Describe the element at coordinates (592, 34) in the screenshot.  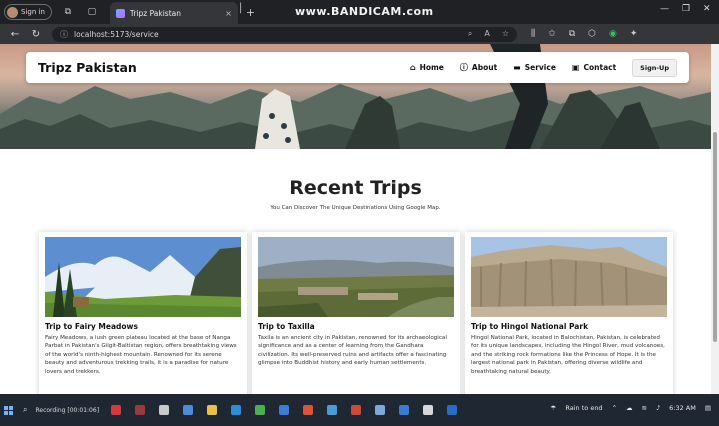
I see `extension-icon: ⬡` at that location.